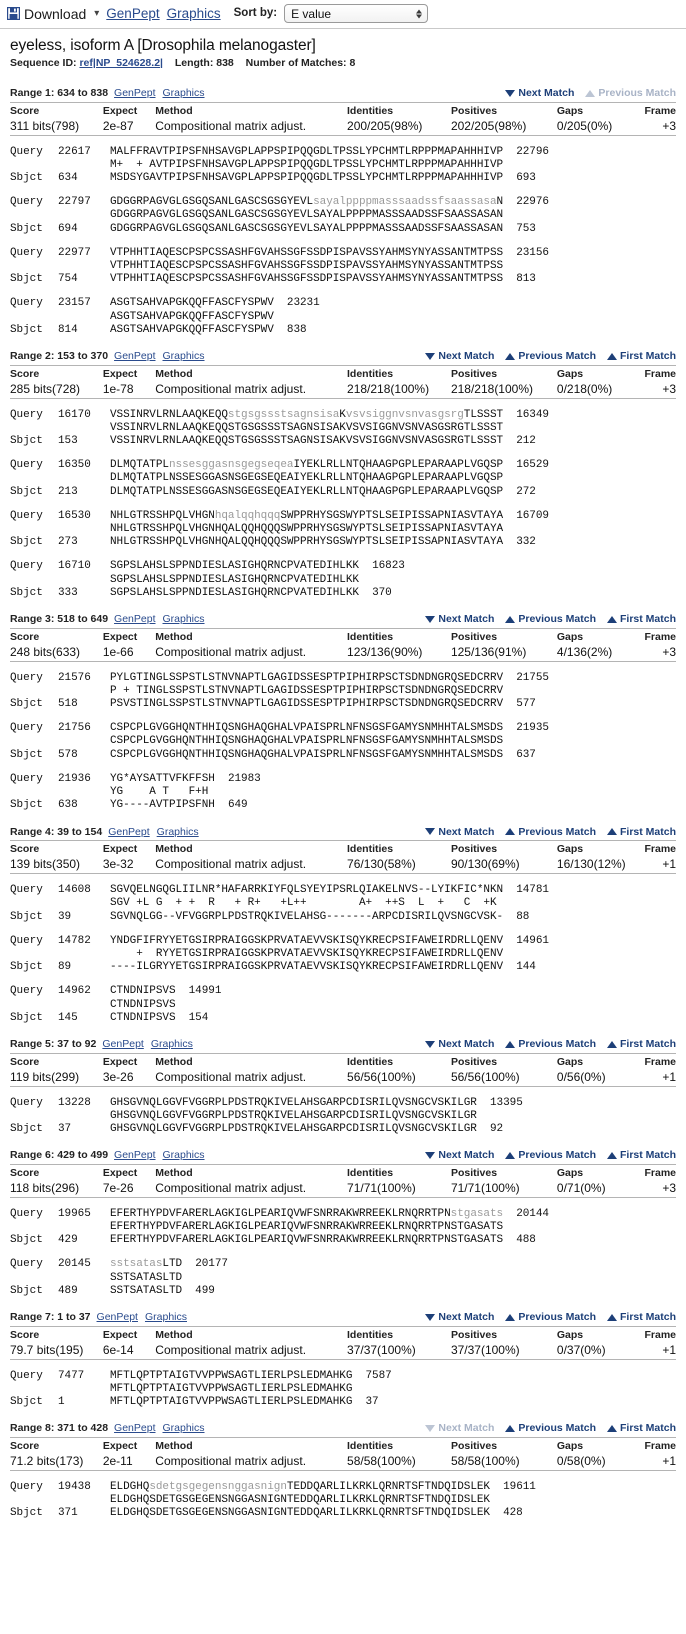 The height and width of the screenshot is (1634, 686). Describe the element at coordinates (539, 93) in the screenshot. I see `next-match-link-1: Next Match` at that location.